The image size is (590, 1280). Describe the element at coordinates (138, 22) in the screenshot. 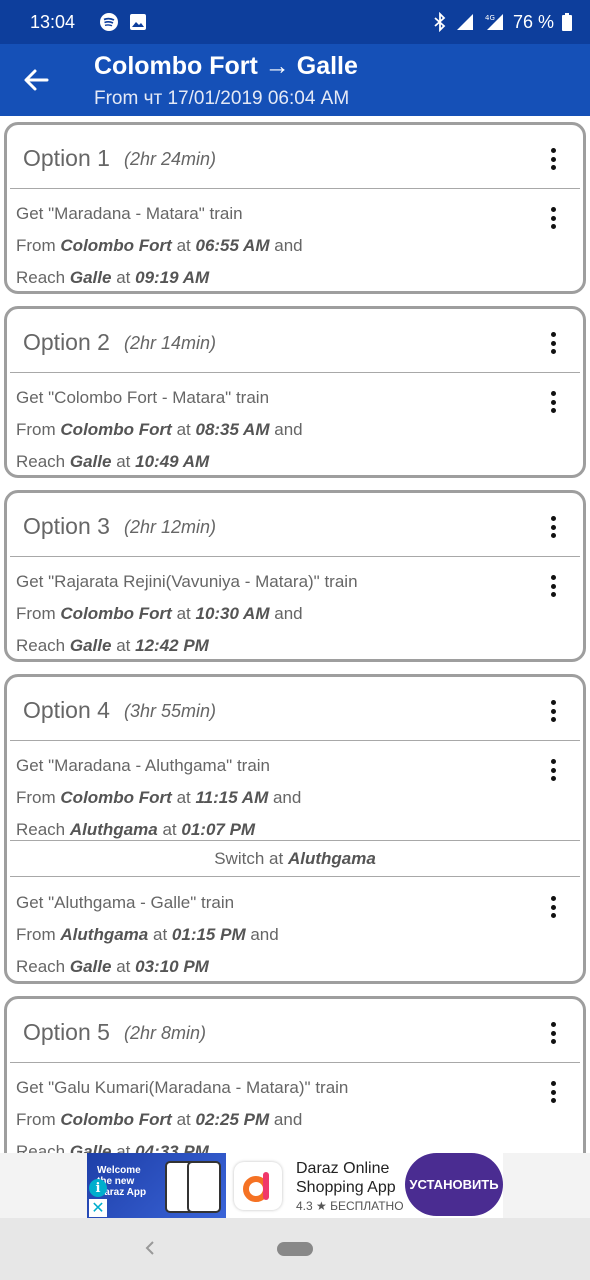

I see `gallery-icon` at that location.